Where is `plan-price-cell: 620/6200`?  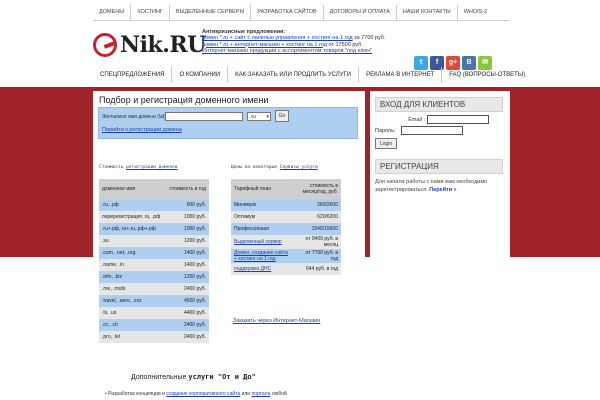 plan-price-cell: 620/6200 is located at coordinates (317, 217).